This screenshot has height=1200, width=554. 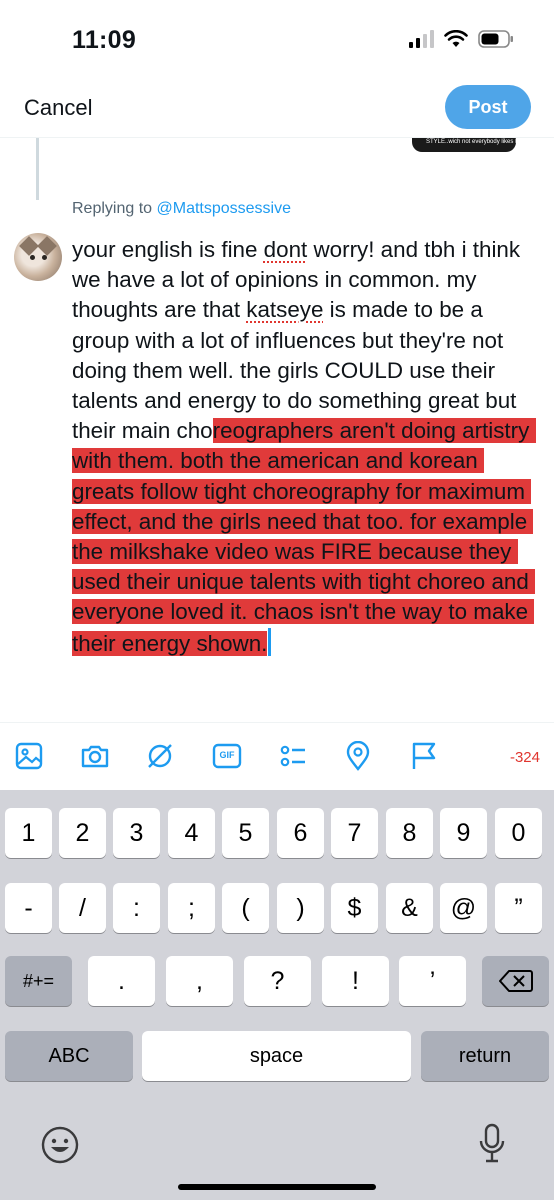 I want to click on status-bar: 11:09, so click(x=277, y=39).